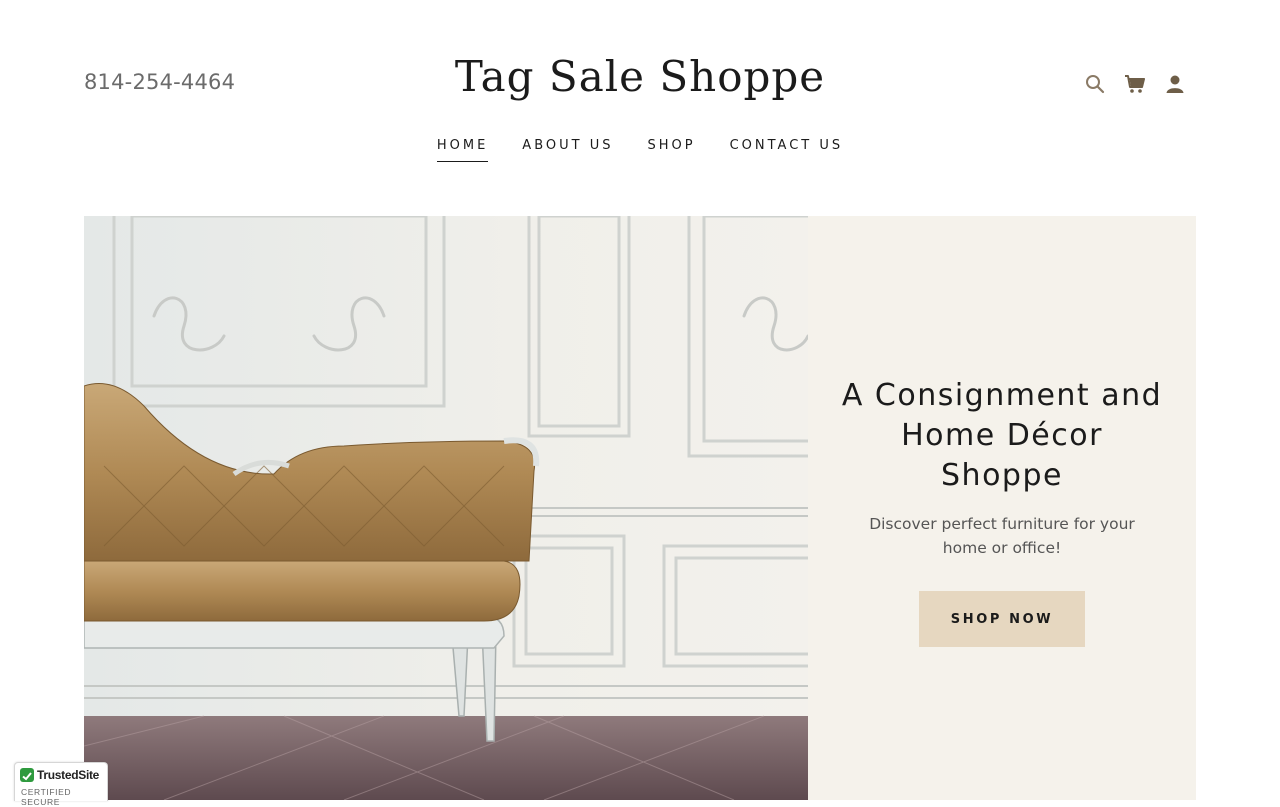 The image size is (1280, 807). I want to click on badge-title: TrustedSite, so click(68, 775).